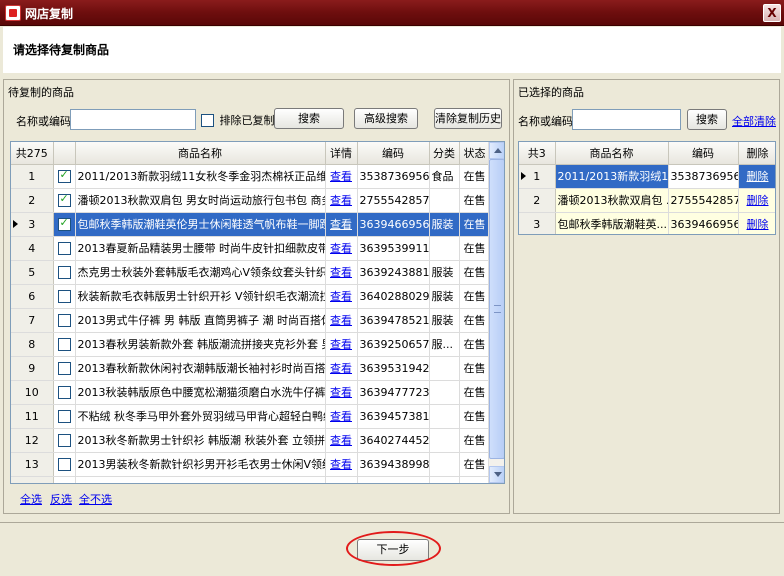 The width and height of the screenshot is (784, 576). I want to click on source-table-scrollbar, so click(496, 312).